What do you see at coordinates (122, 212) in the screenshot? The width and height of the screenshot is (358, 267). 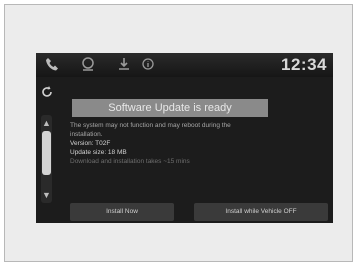 I see `install-now-button: Install Now` at bounding box center [122, 212].